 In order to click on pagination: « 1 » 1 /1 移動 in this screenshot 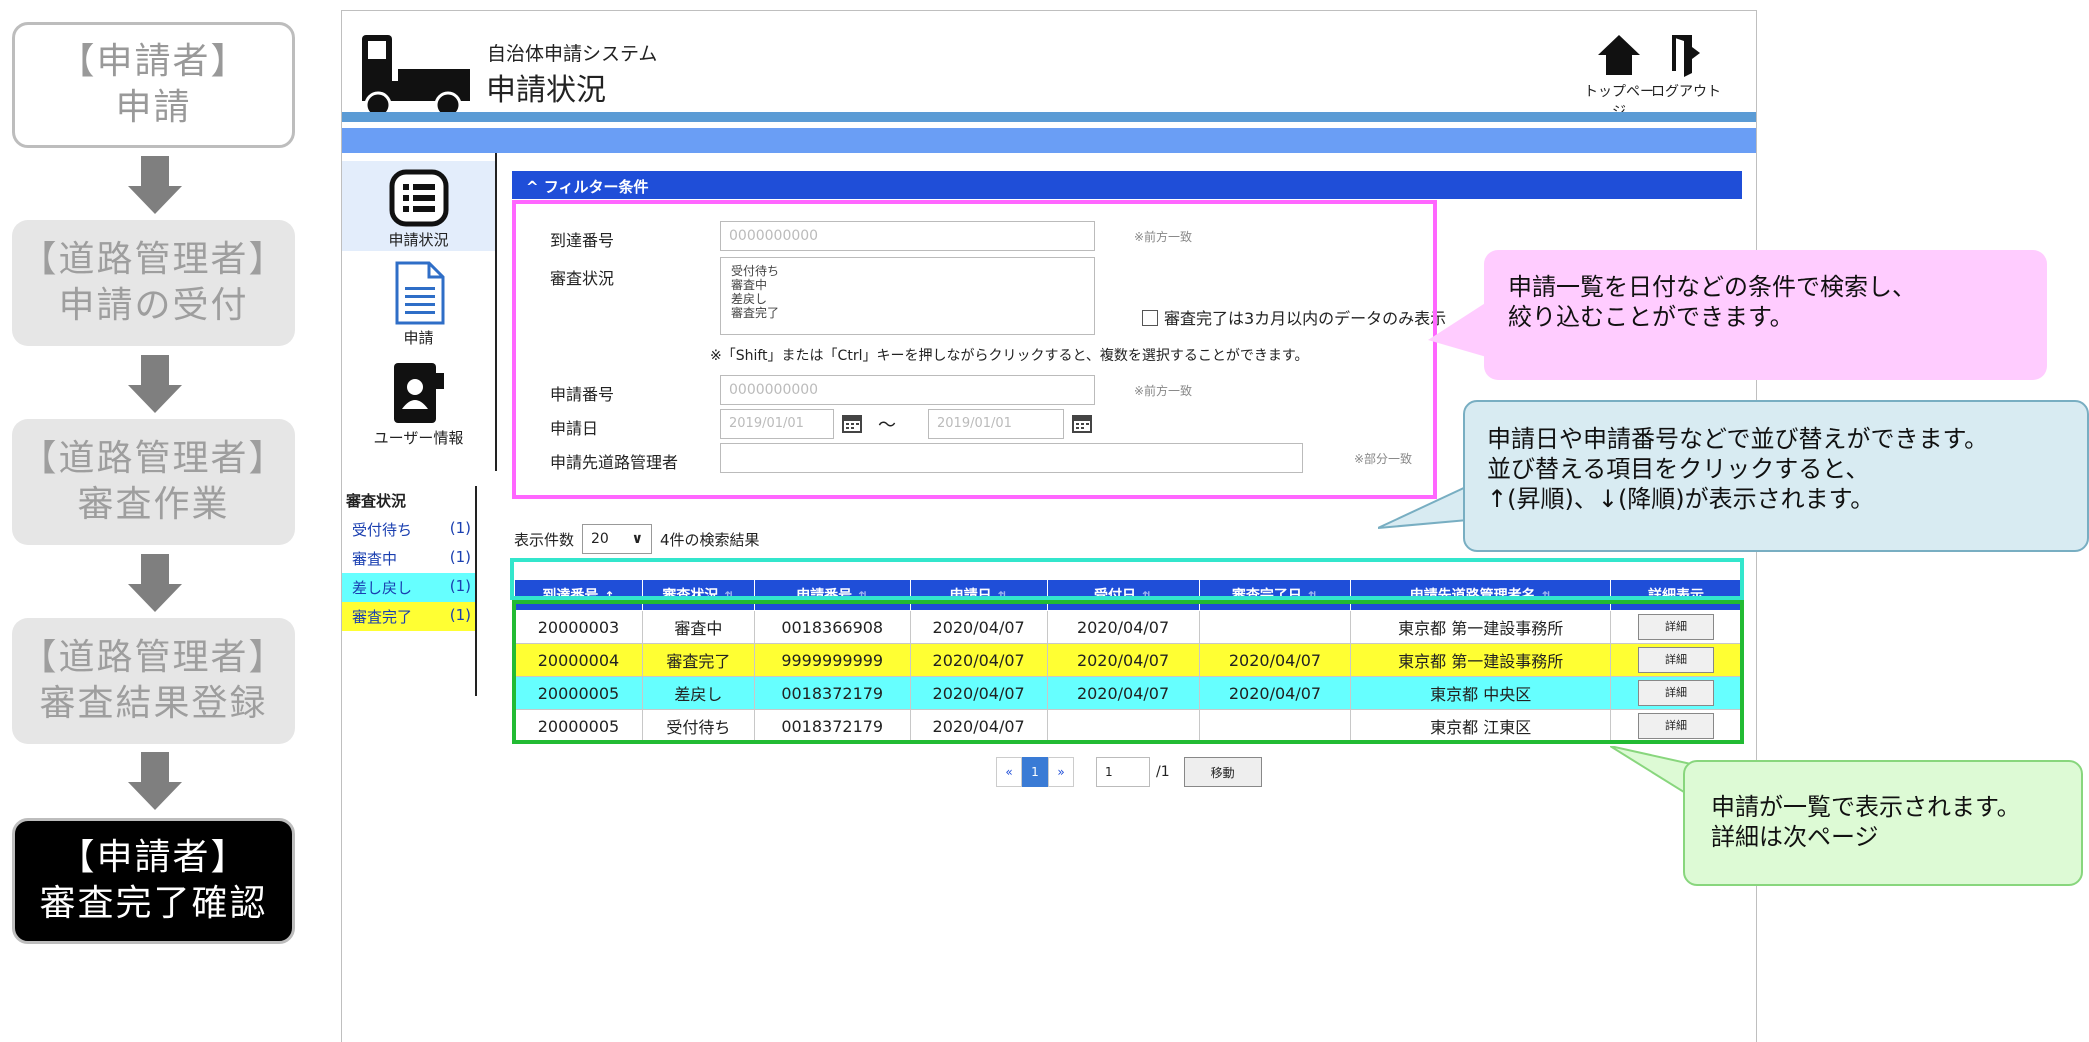, I will do `click(1129, 772)`.